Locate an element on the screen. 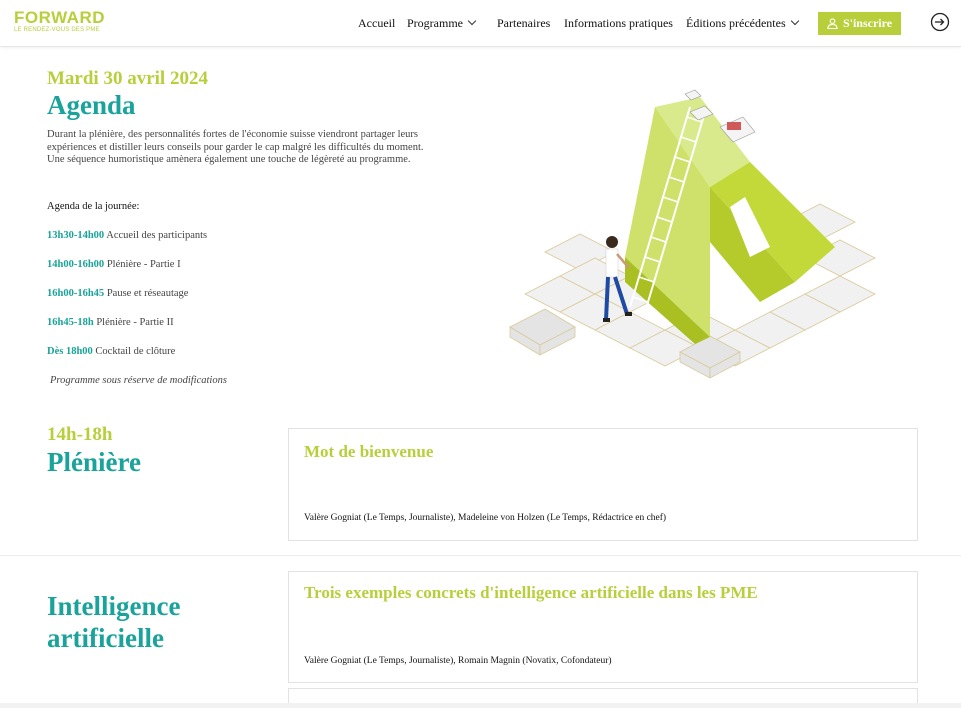 The width and height of the screenshot is (961, 708). nav-informations-label: Informations pratiques is located at coordinates (618, 23).